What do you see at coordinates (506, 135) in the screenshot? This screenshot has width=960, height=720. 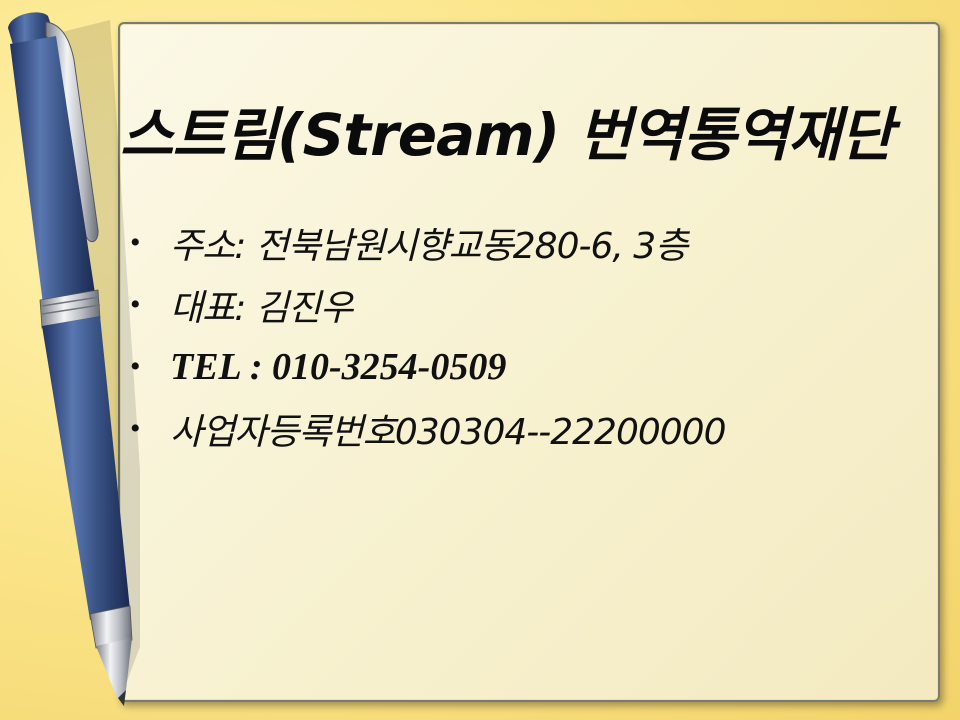 I see `slide-title: 스트림(Stream) 번역통역재단` at bounding box center [506, 135].